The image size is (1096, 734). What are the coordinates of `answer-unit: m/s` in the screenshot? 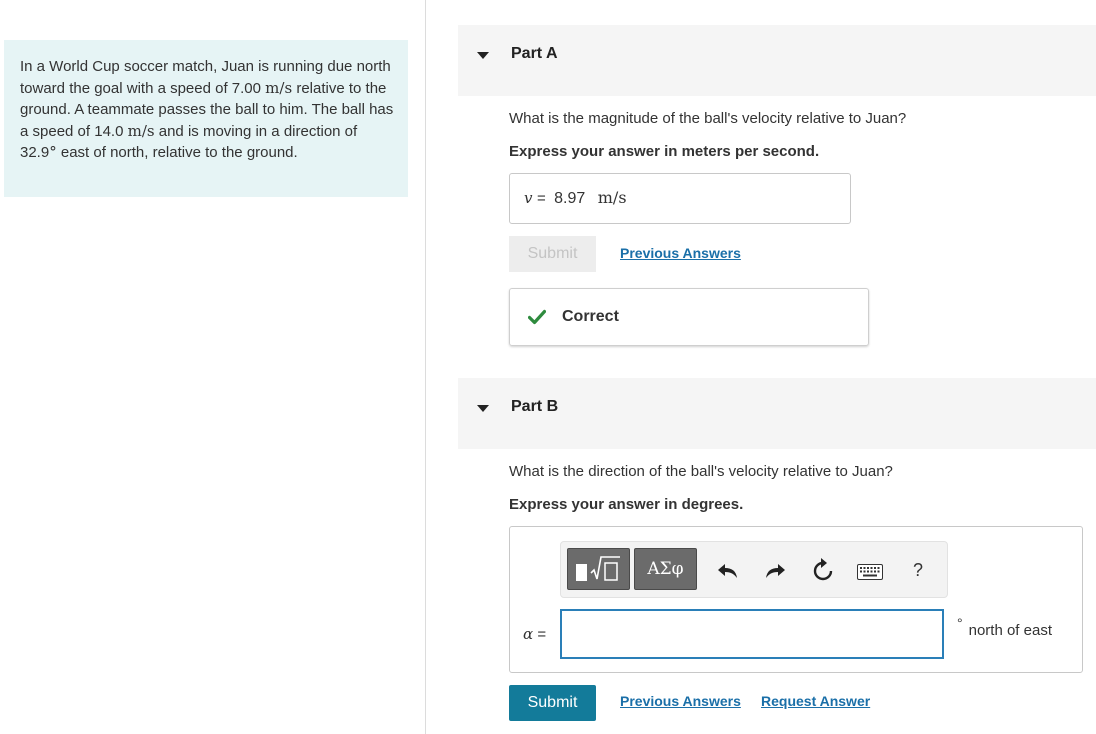 It's located at (612, 197).